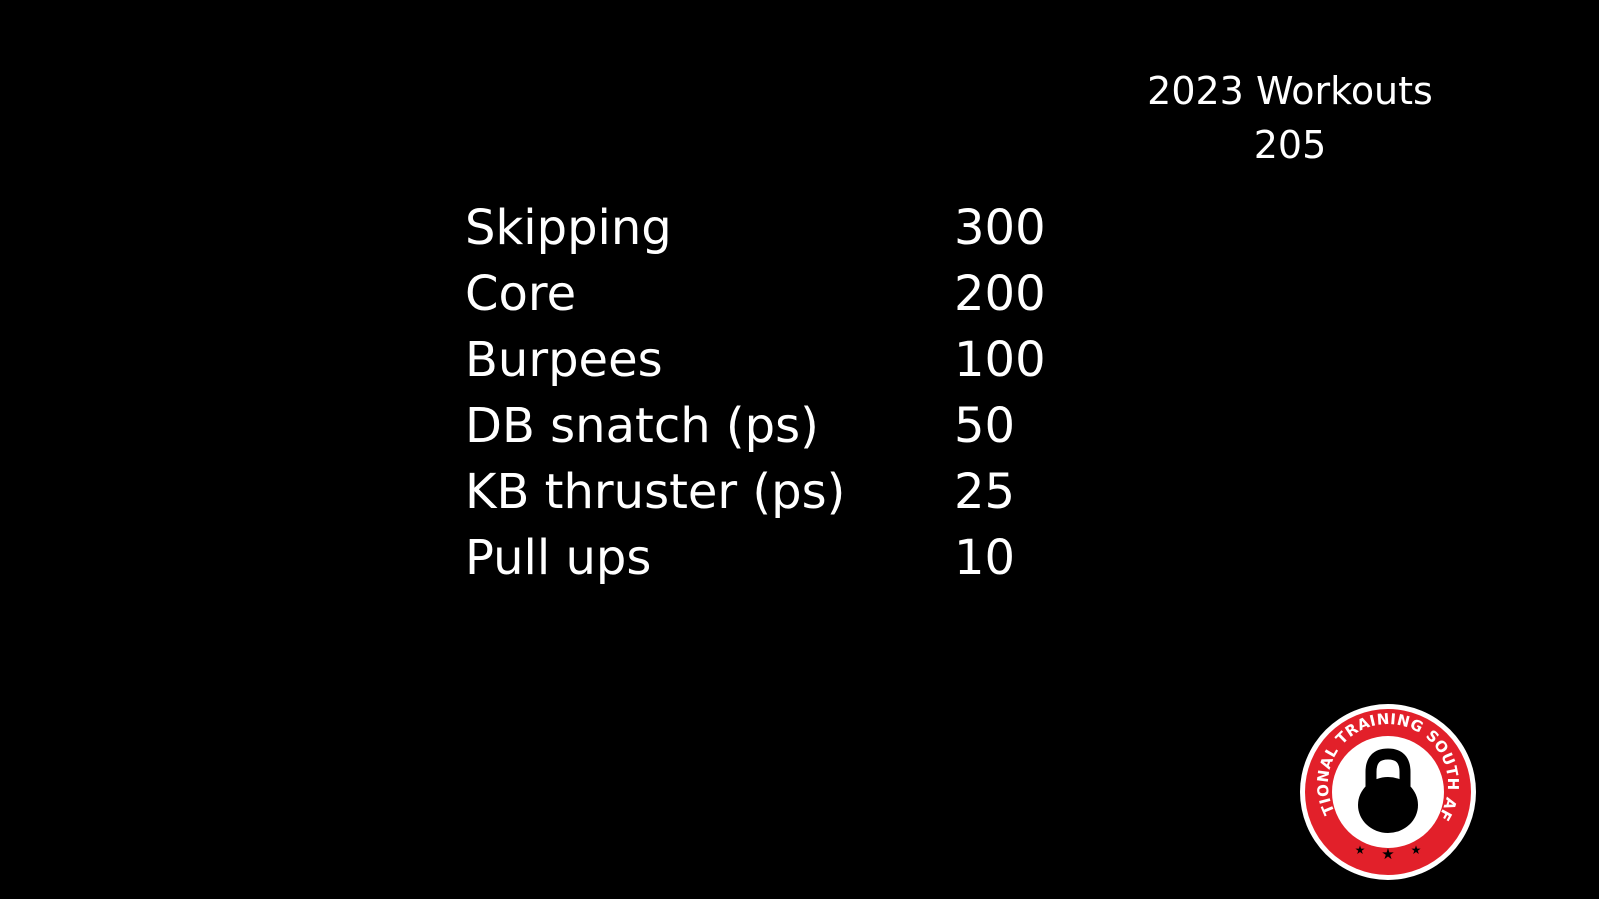 The image size is (1599, 899). Describe the element at coordinates (642, 426) in the screenshot. I see `exercise-name: DB snatch (ps)` at that location.